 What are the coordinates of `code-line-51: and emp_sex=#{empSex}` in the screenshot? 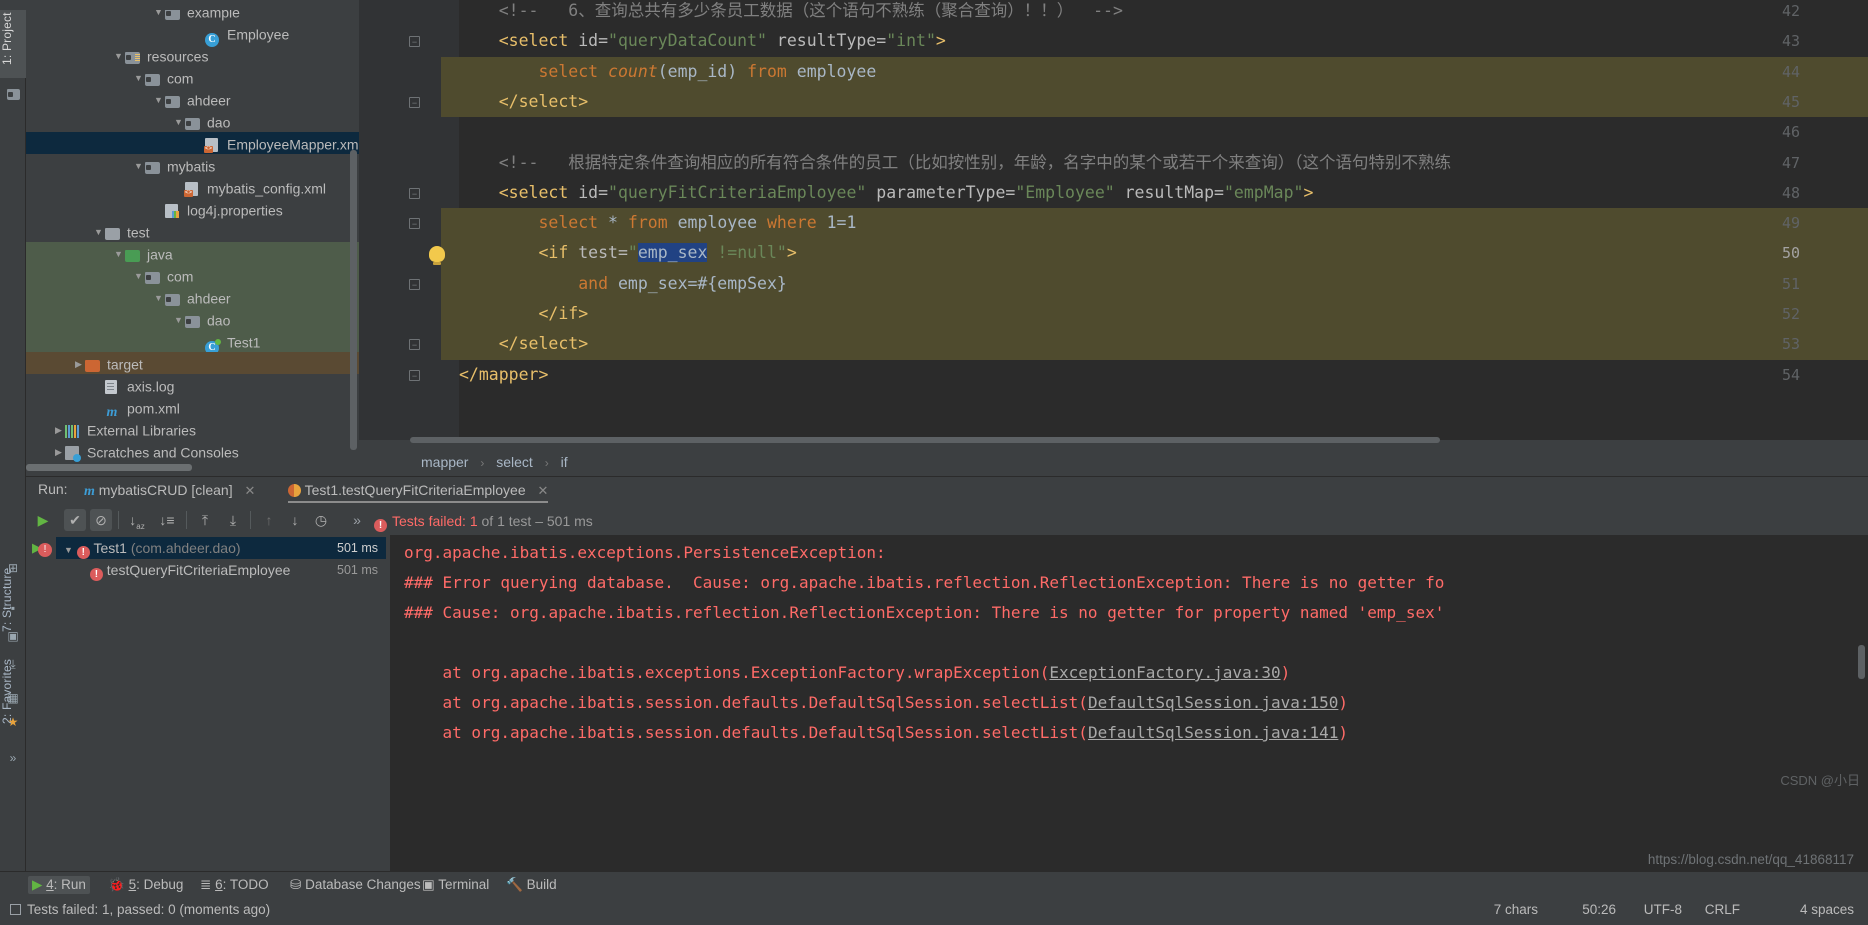 It's located at (623, 284).